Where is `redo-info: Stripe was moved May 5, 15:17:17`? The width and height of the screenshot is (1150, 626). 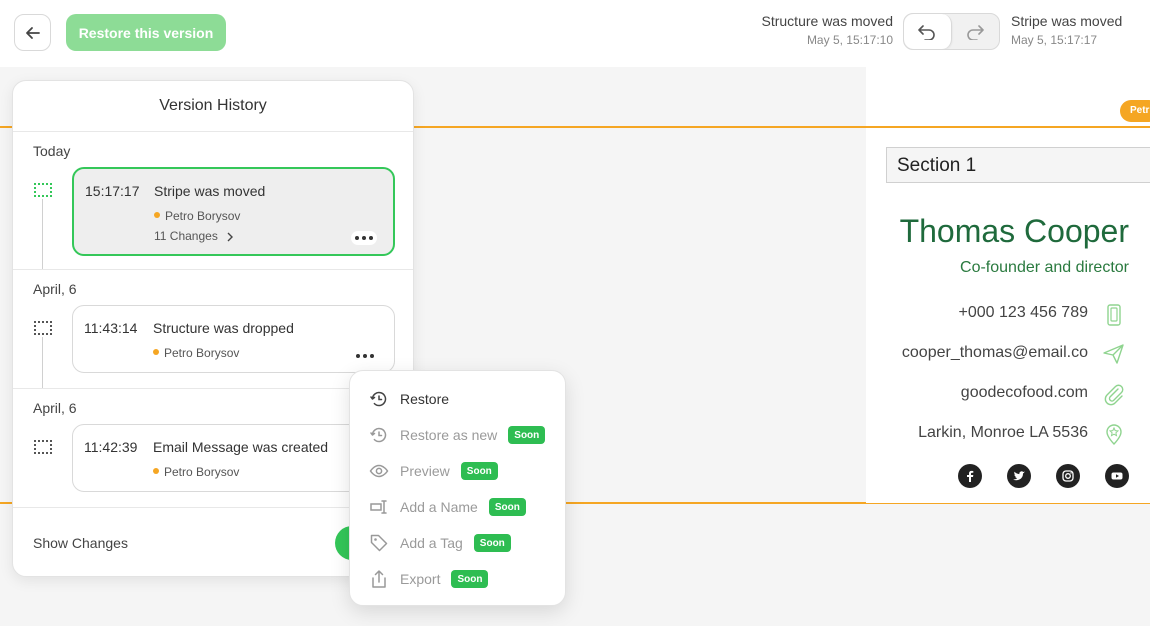 redo-info: Stripe was moved May 5, 15:17:17 is located at coordinates (1066, 30).